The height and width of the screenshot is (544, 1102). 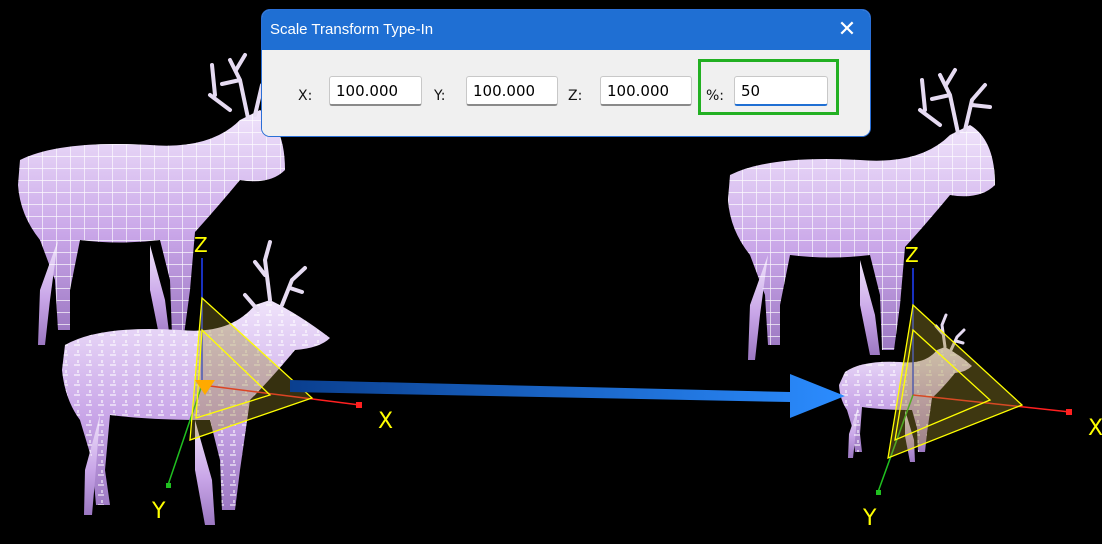 I want to click on x-axis-label-right: X, so click(x=1095, y=428).